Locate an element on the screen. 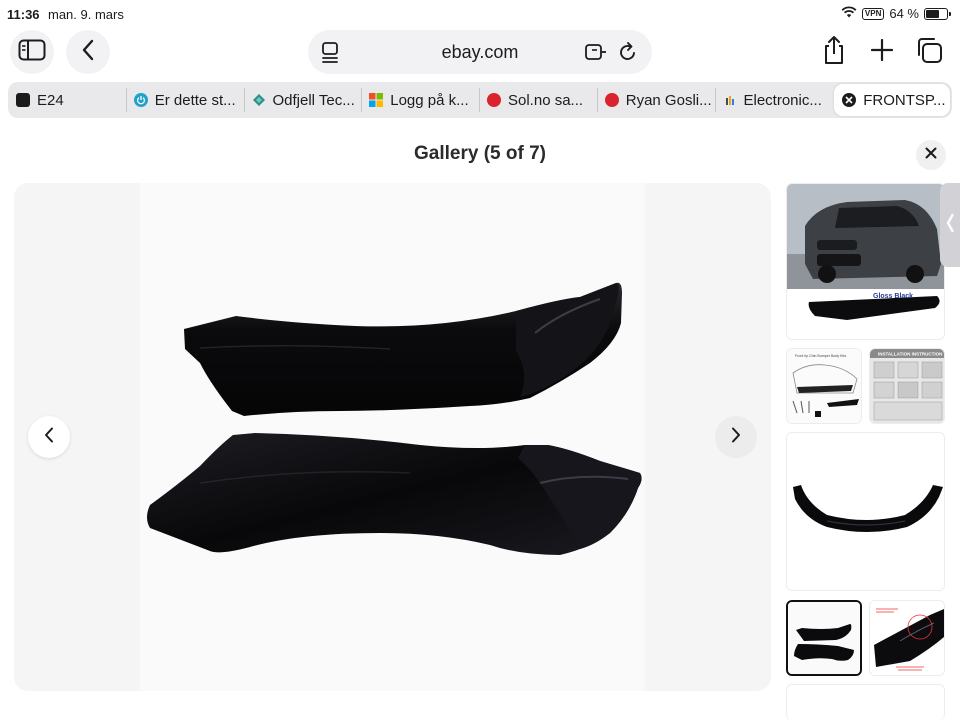 Image resolution: width=960 pixels, height=720 pixels. thumbnail-2: Front lip Chin Bumper Body Kits is located at coordinates (824, 386).